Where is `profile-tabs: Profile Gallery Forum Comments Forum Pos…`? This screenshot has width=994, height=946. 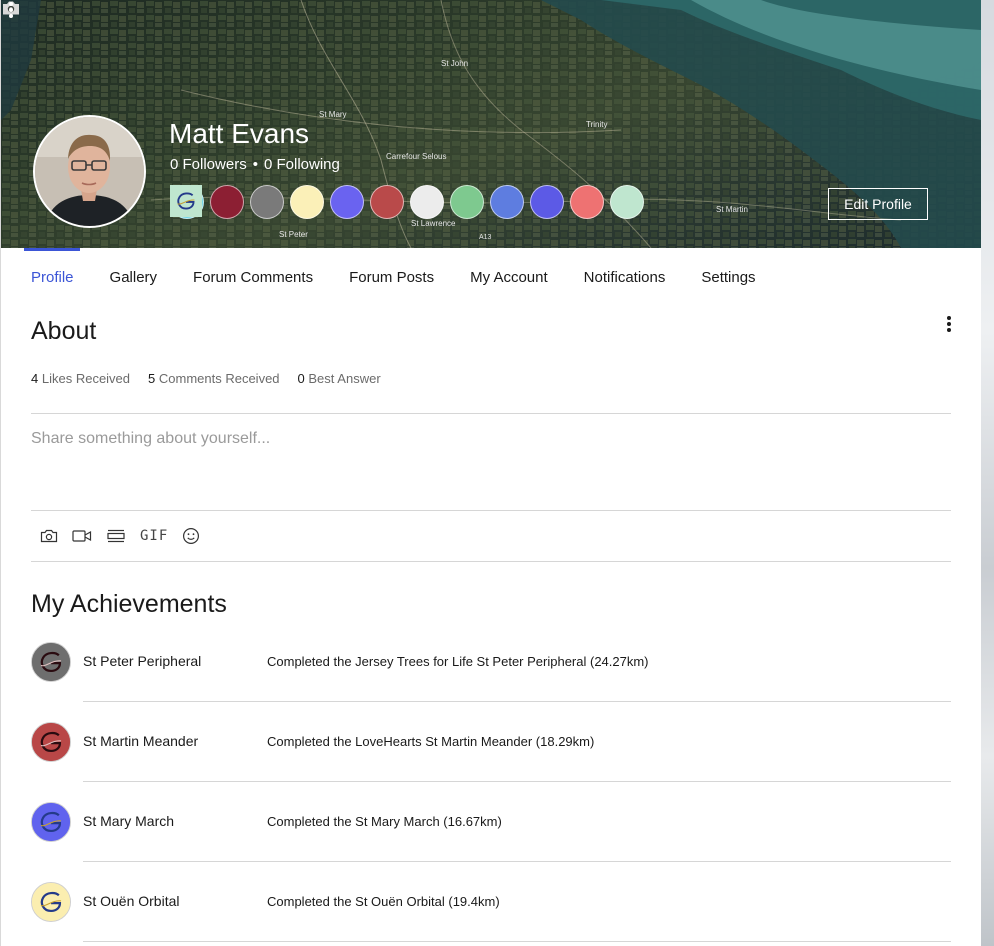 profile-tabs: Profile Gallery Forum Comments Forum Pos… is located at coordinates (411, 275).